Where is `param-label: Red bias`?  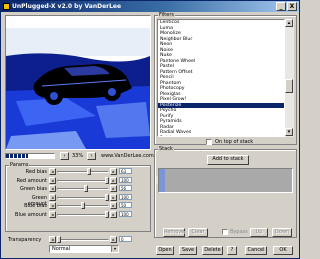 param-label: Red bias is located at coordinates (36, 172).